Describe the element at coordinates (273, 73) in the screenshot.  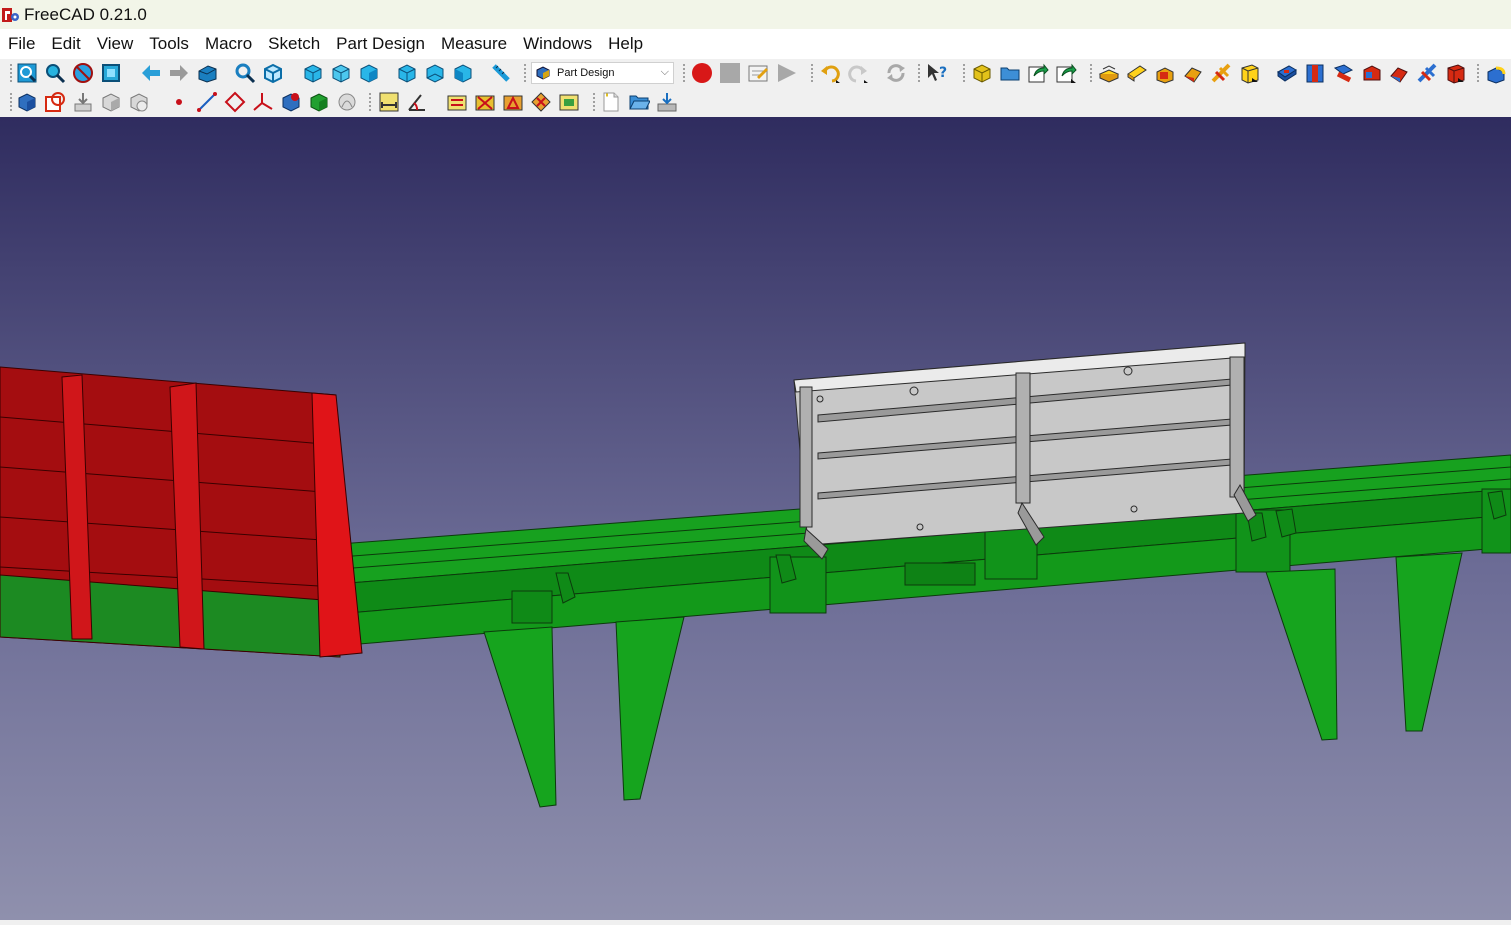
I see `axonometric-icon` at that location.